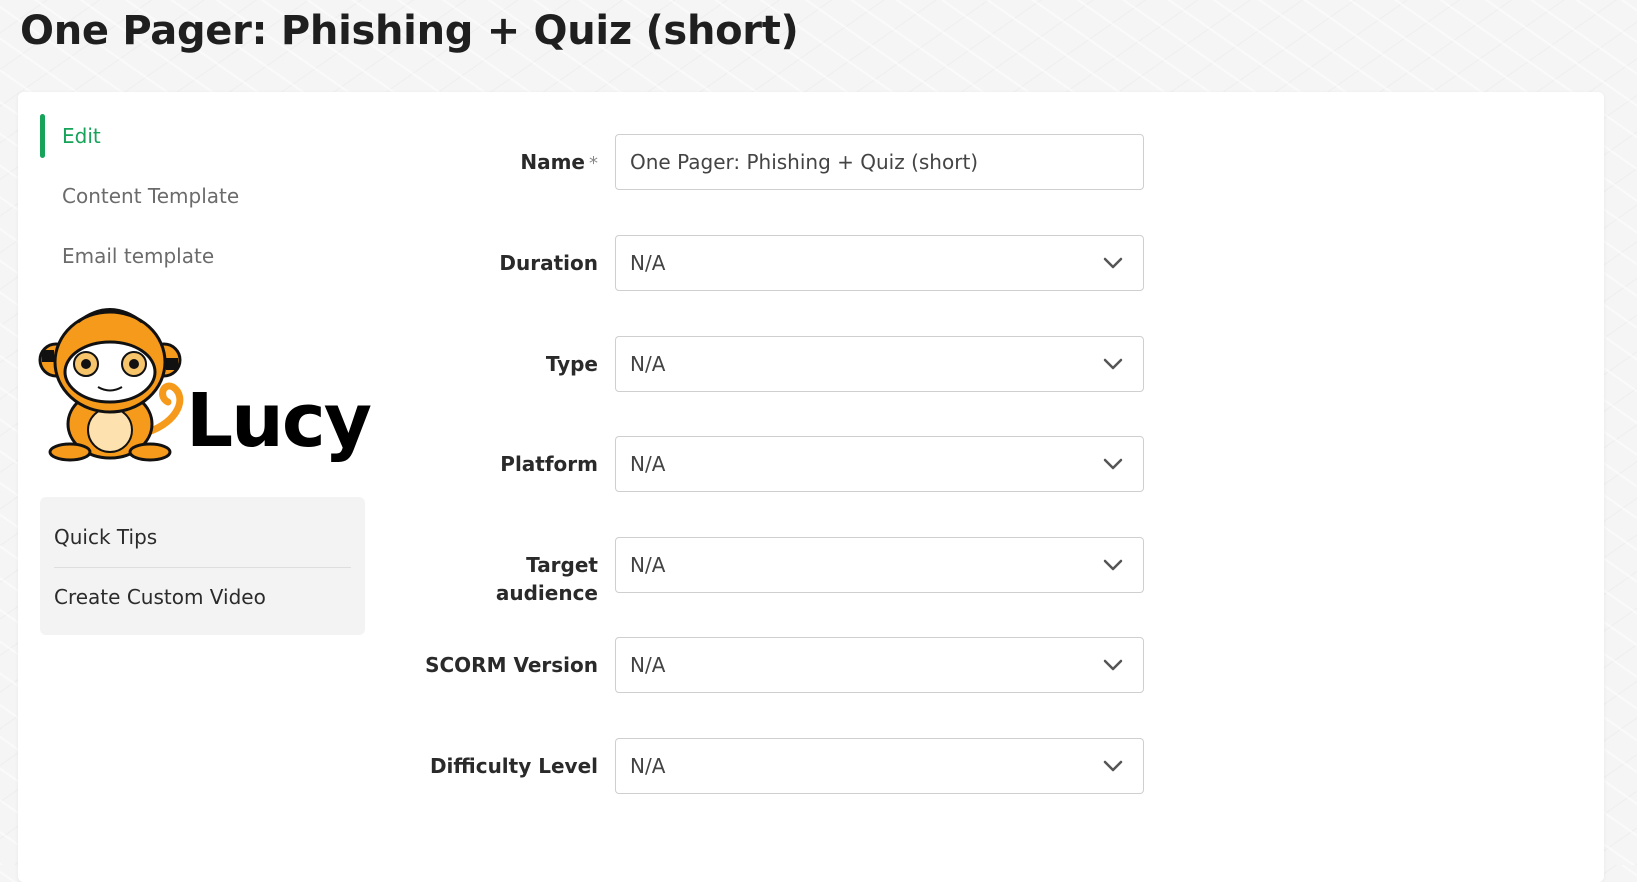 The image size is (1637, 882). I want to click on form-row-platform: Platform N/A, so click(783, 465).